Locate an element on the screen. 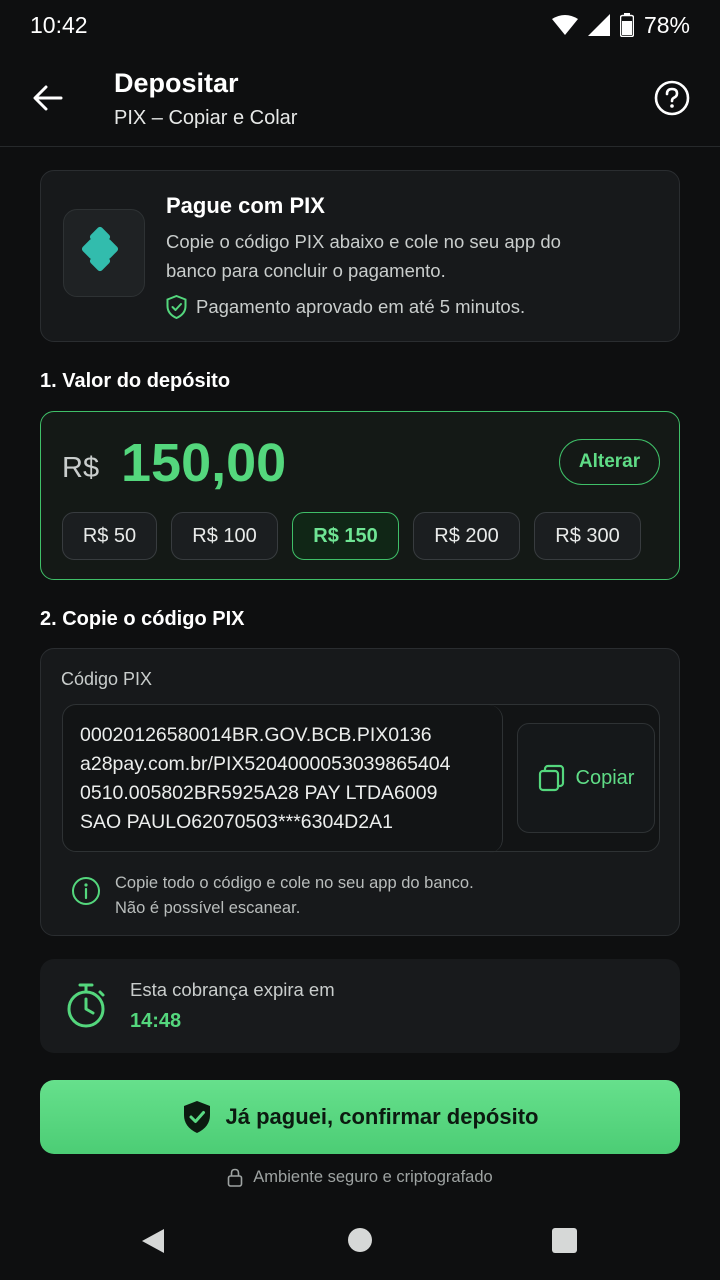  cell-signal-icon is located at coordinates (598, 25).